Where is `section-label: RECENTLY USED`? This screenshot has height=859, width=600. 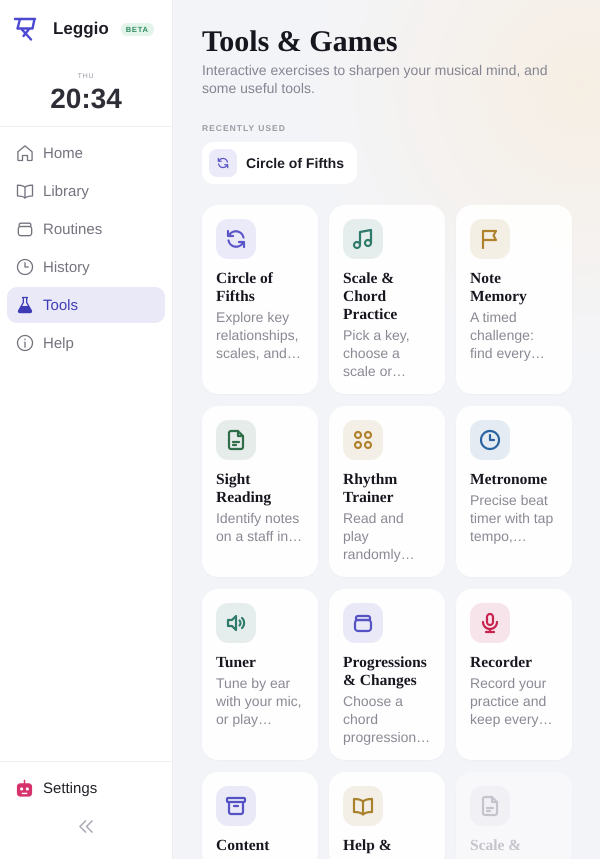
section-label: RECENTLY USED is located at coordinates (244, 128).